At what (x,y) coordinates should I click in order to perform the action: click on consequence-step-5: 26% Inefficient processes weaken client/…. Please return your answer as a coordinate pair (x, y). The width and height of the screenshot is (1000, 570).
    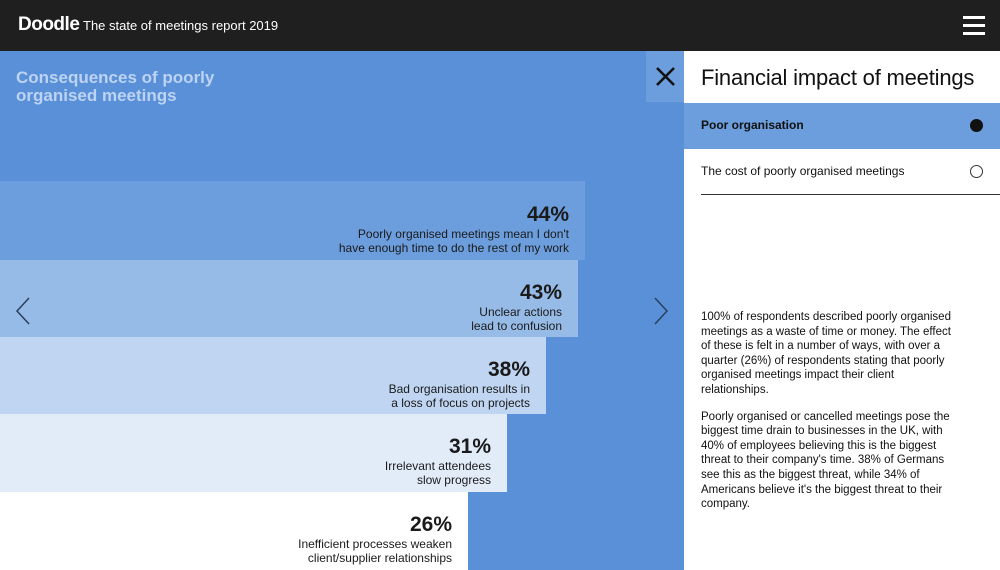
    Looking at the image, I should click on (234, 531).